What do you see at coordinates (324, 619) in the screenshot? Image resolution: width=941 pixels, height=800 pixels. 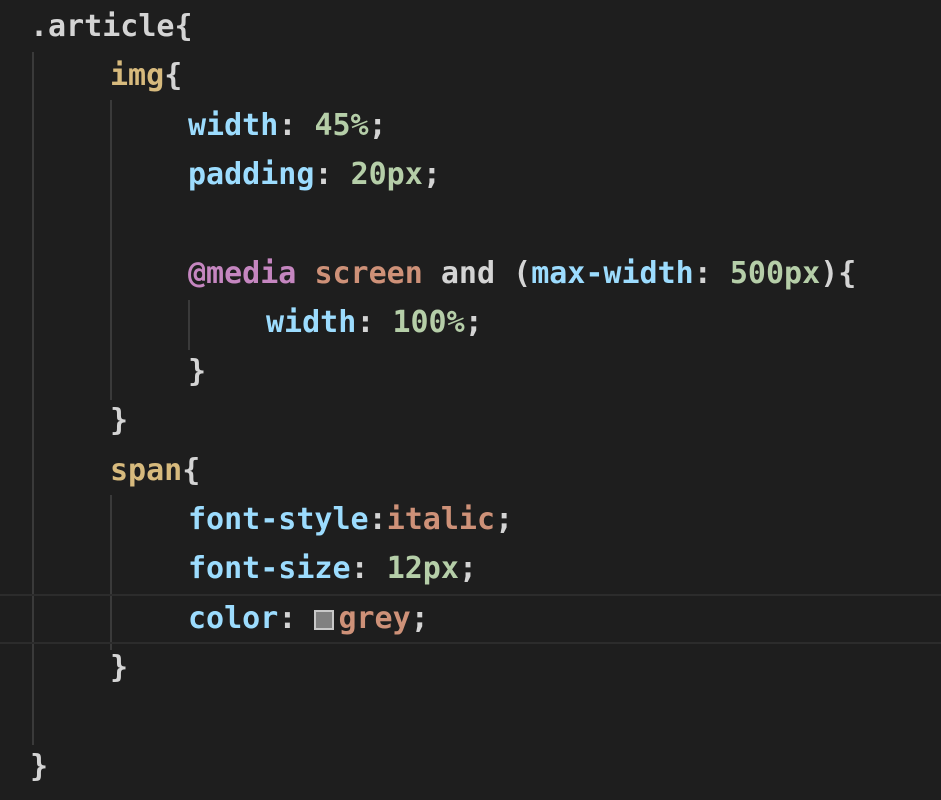 I see `color-swatch-icon` at bounding box center [324, 619].